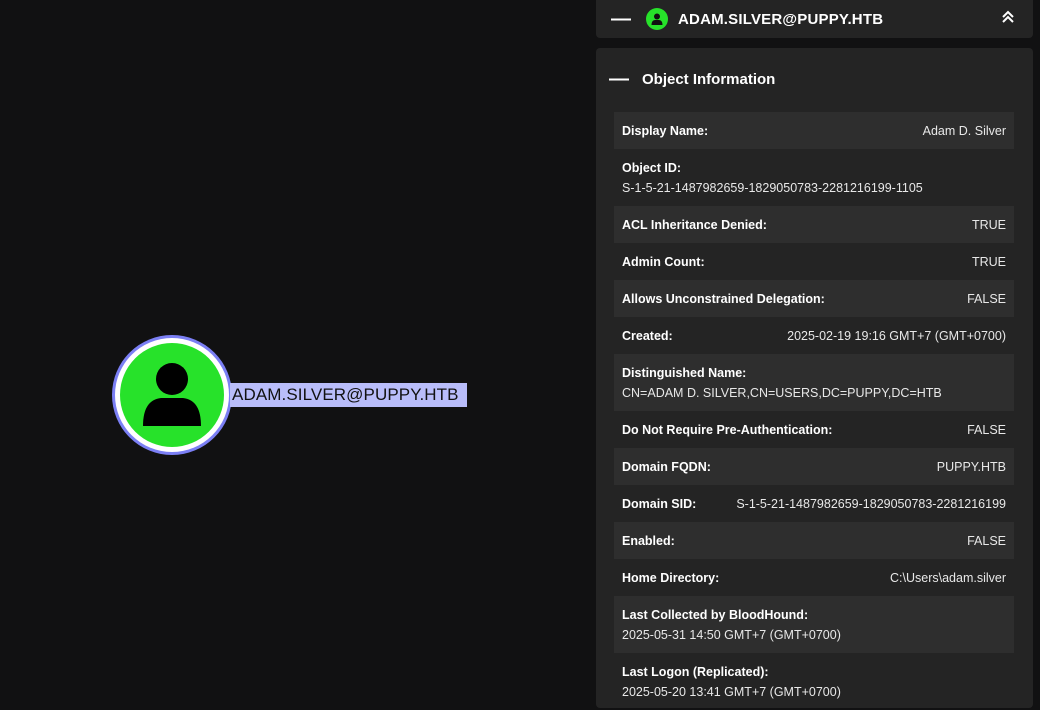 This screenshot has height=710, width=1040. I want to click on property-row-acl-inheritance: ACL Inheritance Denied: TRUE, so click(814, 224).